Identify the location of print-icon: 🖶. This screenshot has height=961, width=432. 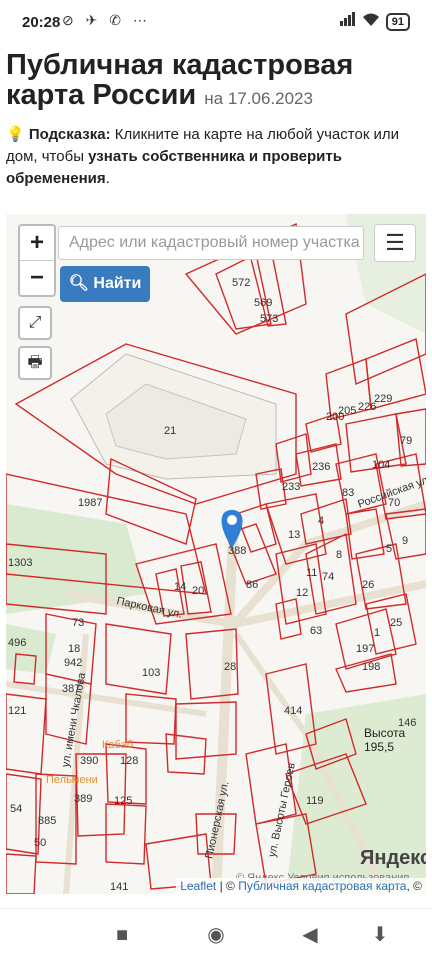
(35, 363).